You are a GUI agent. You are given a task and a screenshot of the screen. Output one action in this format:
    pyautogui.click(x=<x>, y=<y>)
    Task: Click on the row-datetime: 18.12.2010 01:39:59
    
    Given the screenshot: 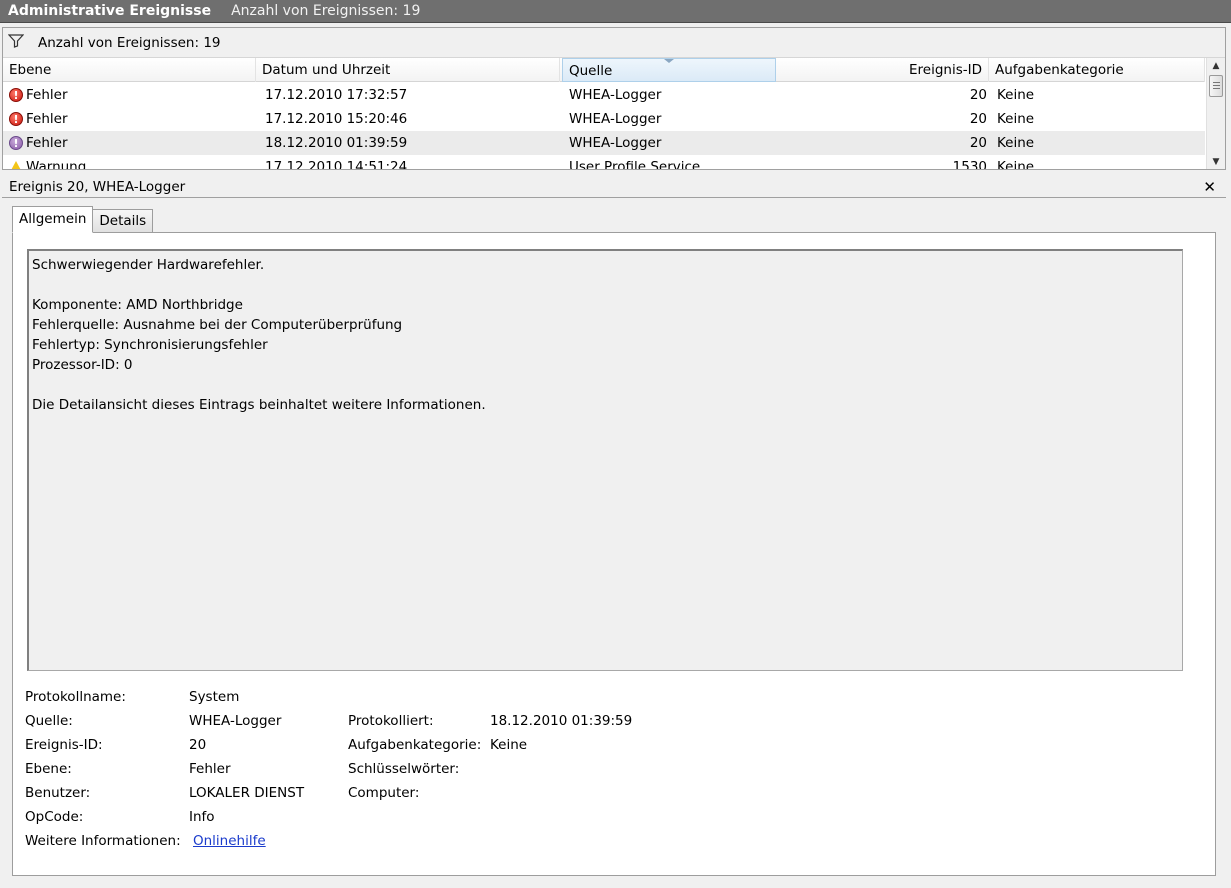 What is the action you would take?
    pyautogui.click(x=336, y=143)
    